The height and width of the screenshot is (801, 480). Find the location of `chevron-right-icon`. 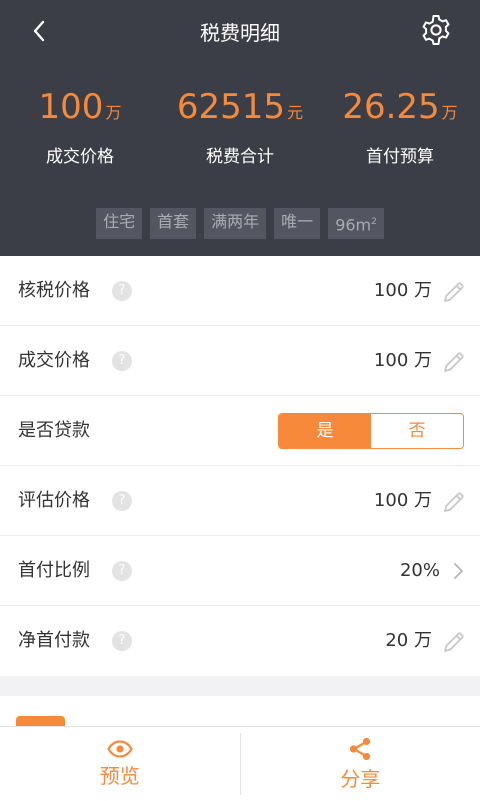

chevron-right-icon is located at coordinates (458, 571).